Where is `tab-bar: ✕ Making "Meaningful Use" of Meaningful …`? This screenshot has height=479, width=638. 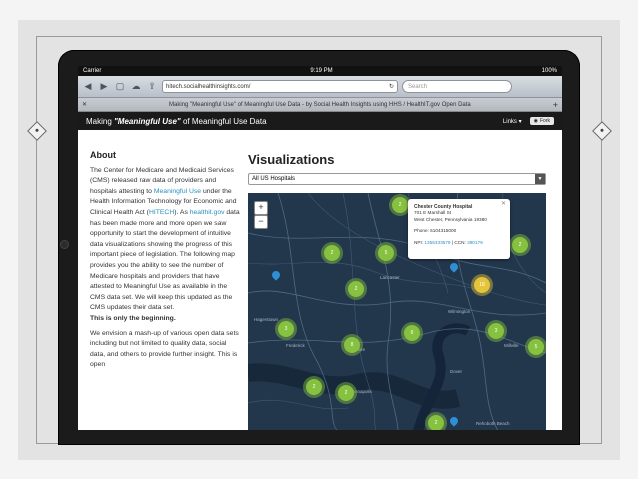 tab-bar: ✕ Making "Meaningful Use" of Meaningful … is located at coordinates (320, 105).